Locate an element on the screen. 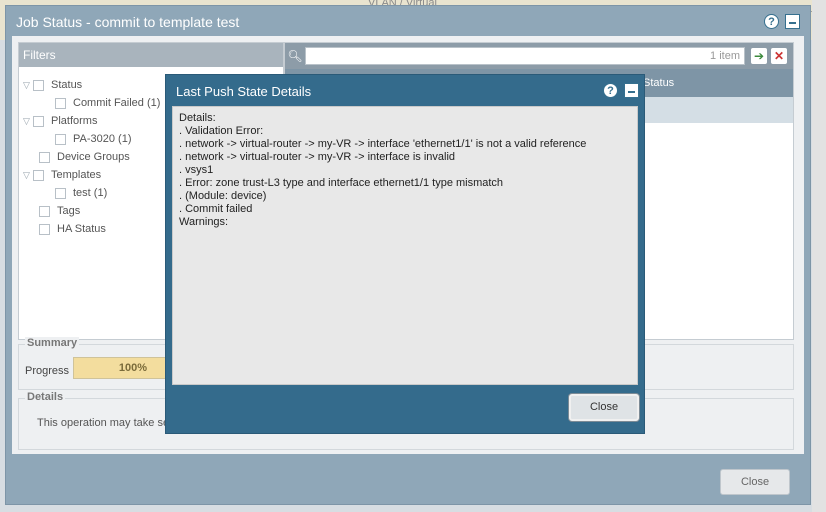  grid-toolbar: 🔍︎ 1 item ➔ ✕ is located at coordinates (539, 56).